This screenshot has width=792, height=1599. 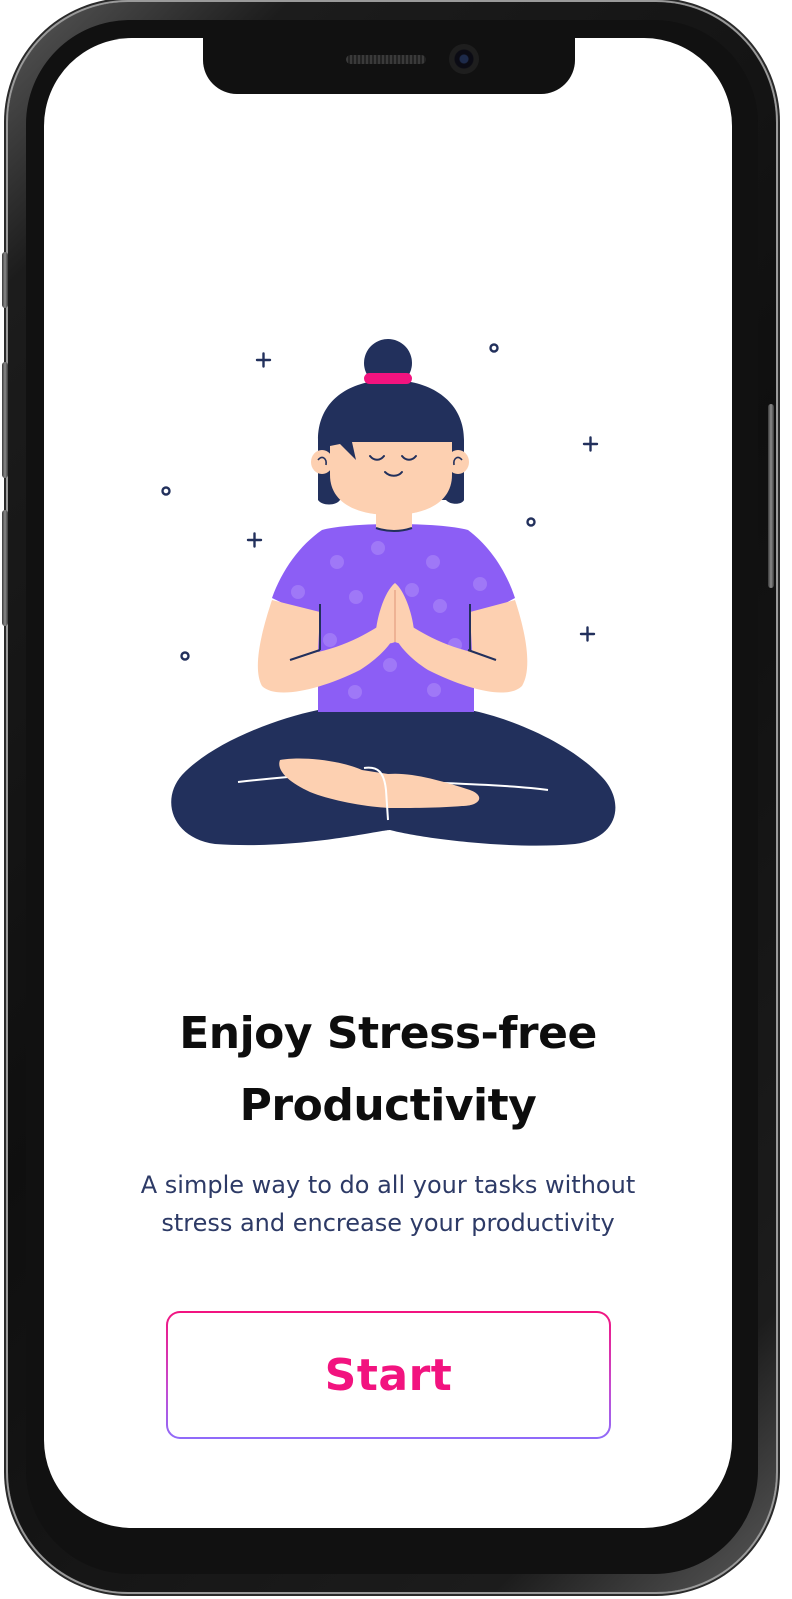 What do you see at coordinates (388, 1033) in the screenshot?
I see `title-line-1: Enjoy Stress-free` at bounding box center [388, 1033].